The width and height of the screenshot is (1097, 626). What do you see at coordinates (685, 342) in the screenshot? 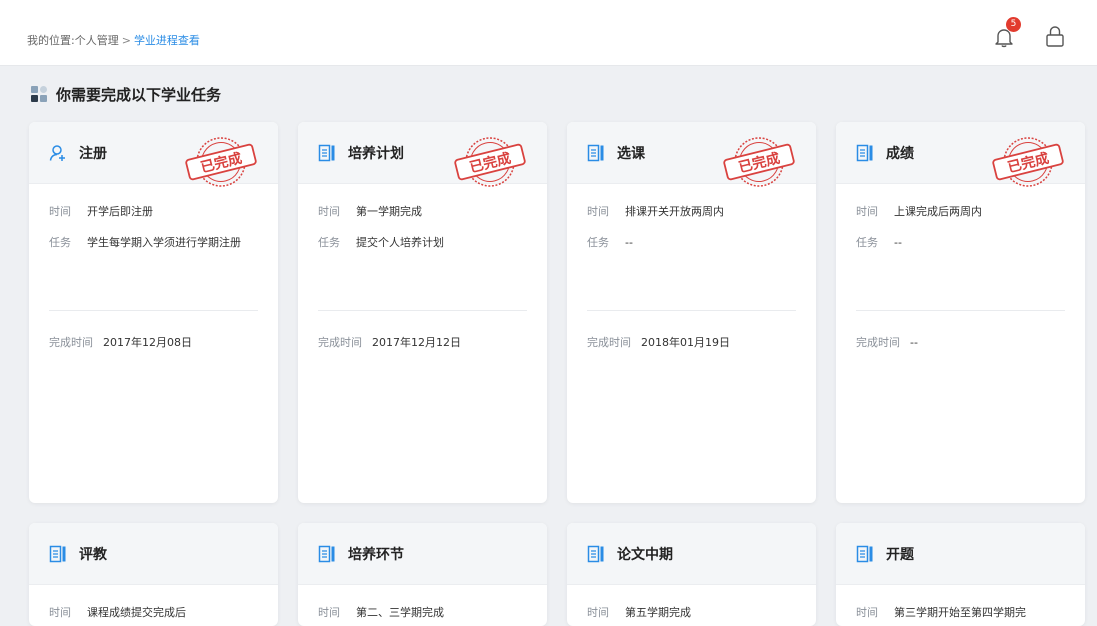
I see `done-time-value: 2018年01月19日` at bounding box center [685, 342].